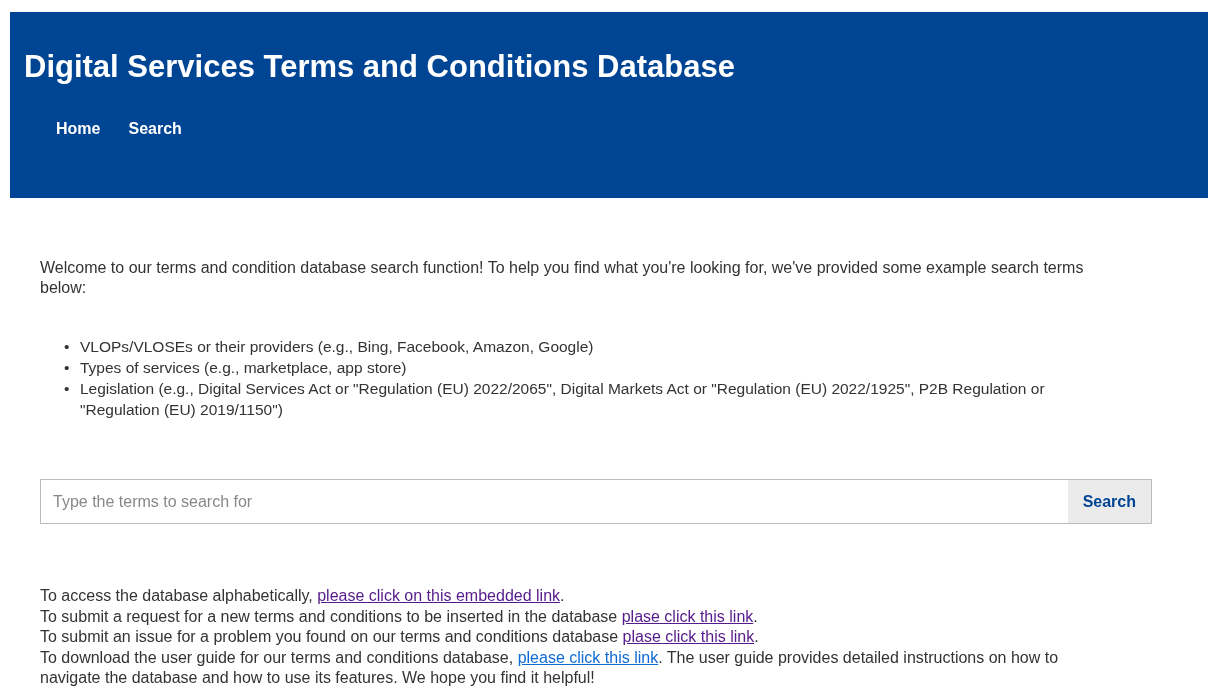 The width and height of the screenshot is (1208, 688). I want to click on example-item: Types of services (e.g., marketplace, app store), so click(244, 368).